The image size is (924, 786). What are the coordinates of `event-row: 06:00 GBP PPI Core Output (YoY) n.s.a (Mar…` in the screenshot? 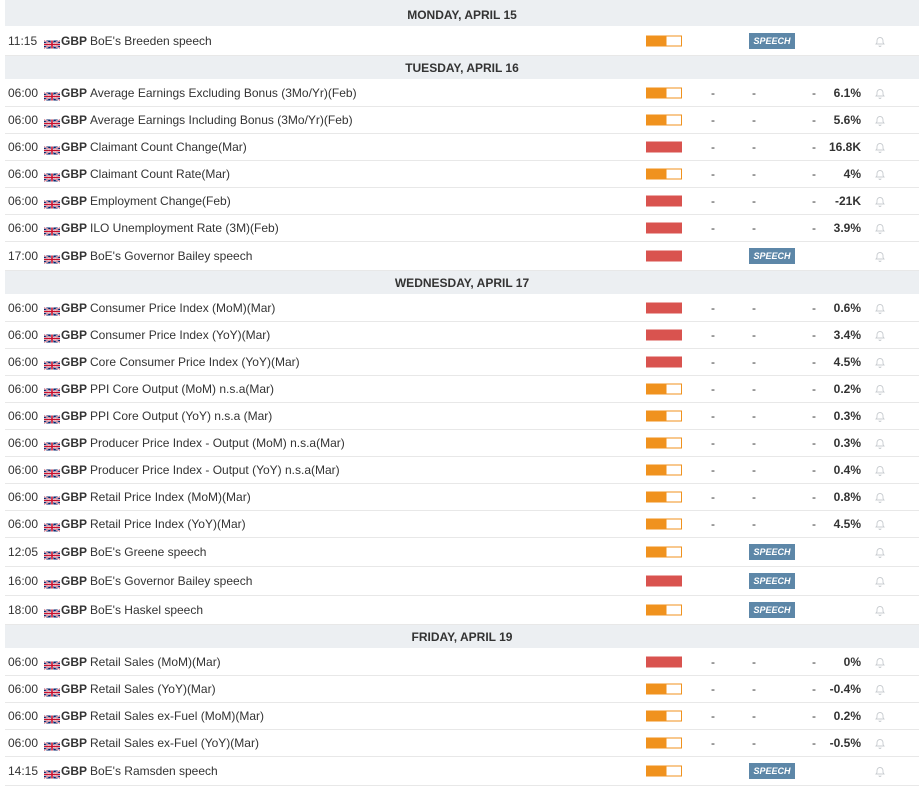 It's located at (462, 416).